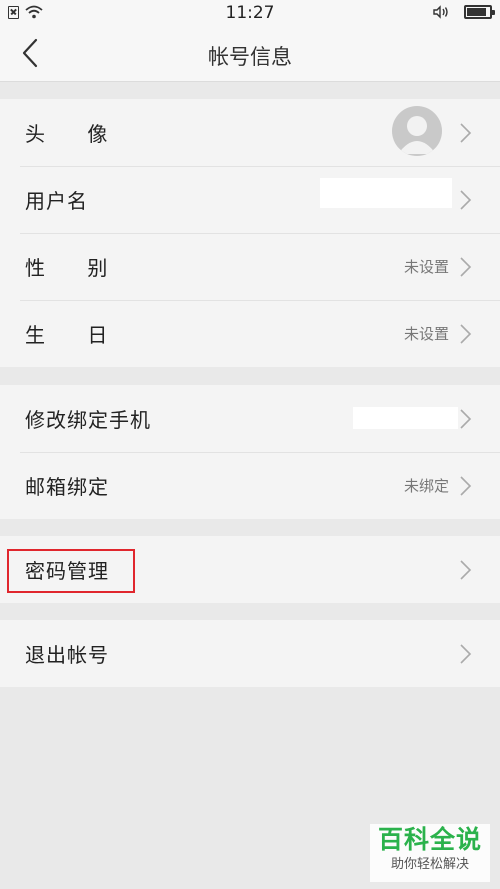 This screenshot has width=500, height=889. What do you see at coordinates (75, 268) in the screenshot?
I see `gender-label: 性 别` at bounding box center [75, 268].